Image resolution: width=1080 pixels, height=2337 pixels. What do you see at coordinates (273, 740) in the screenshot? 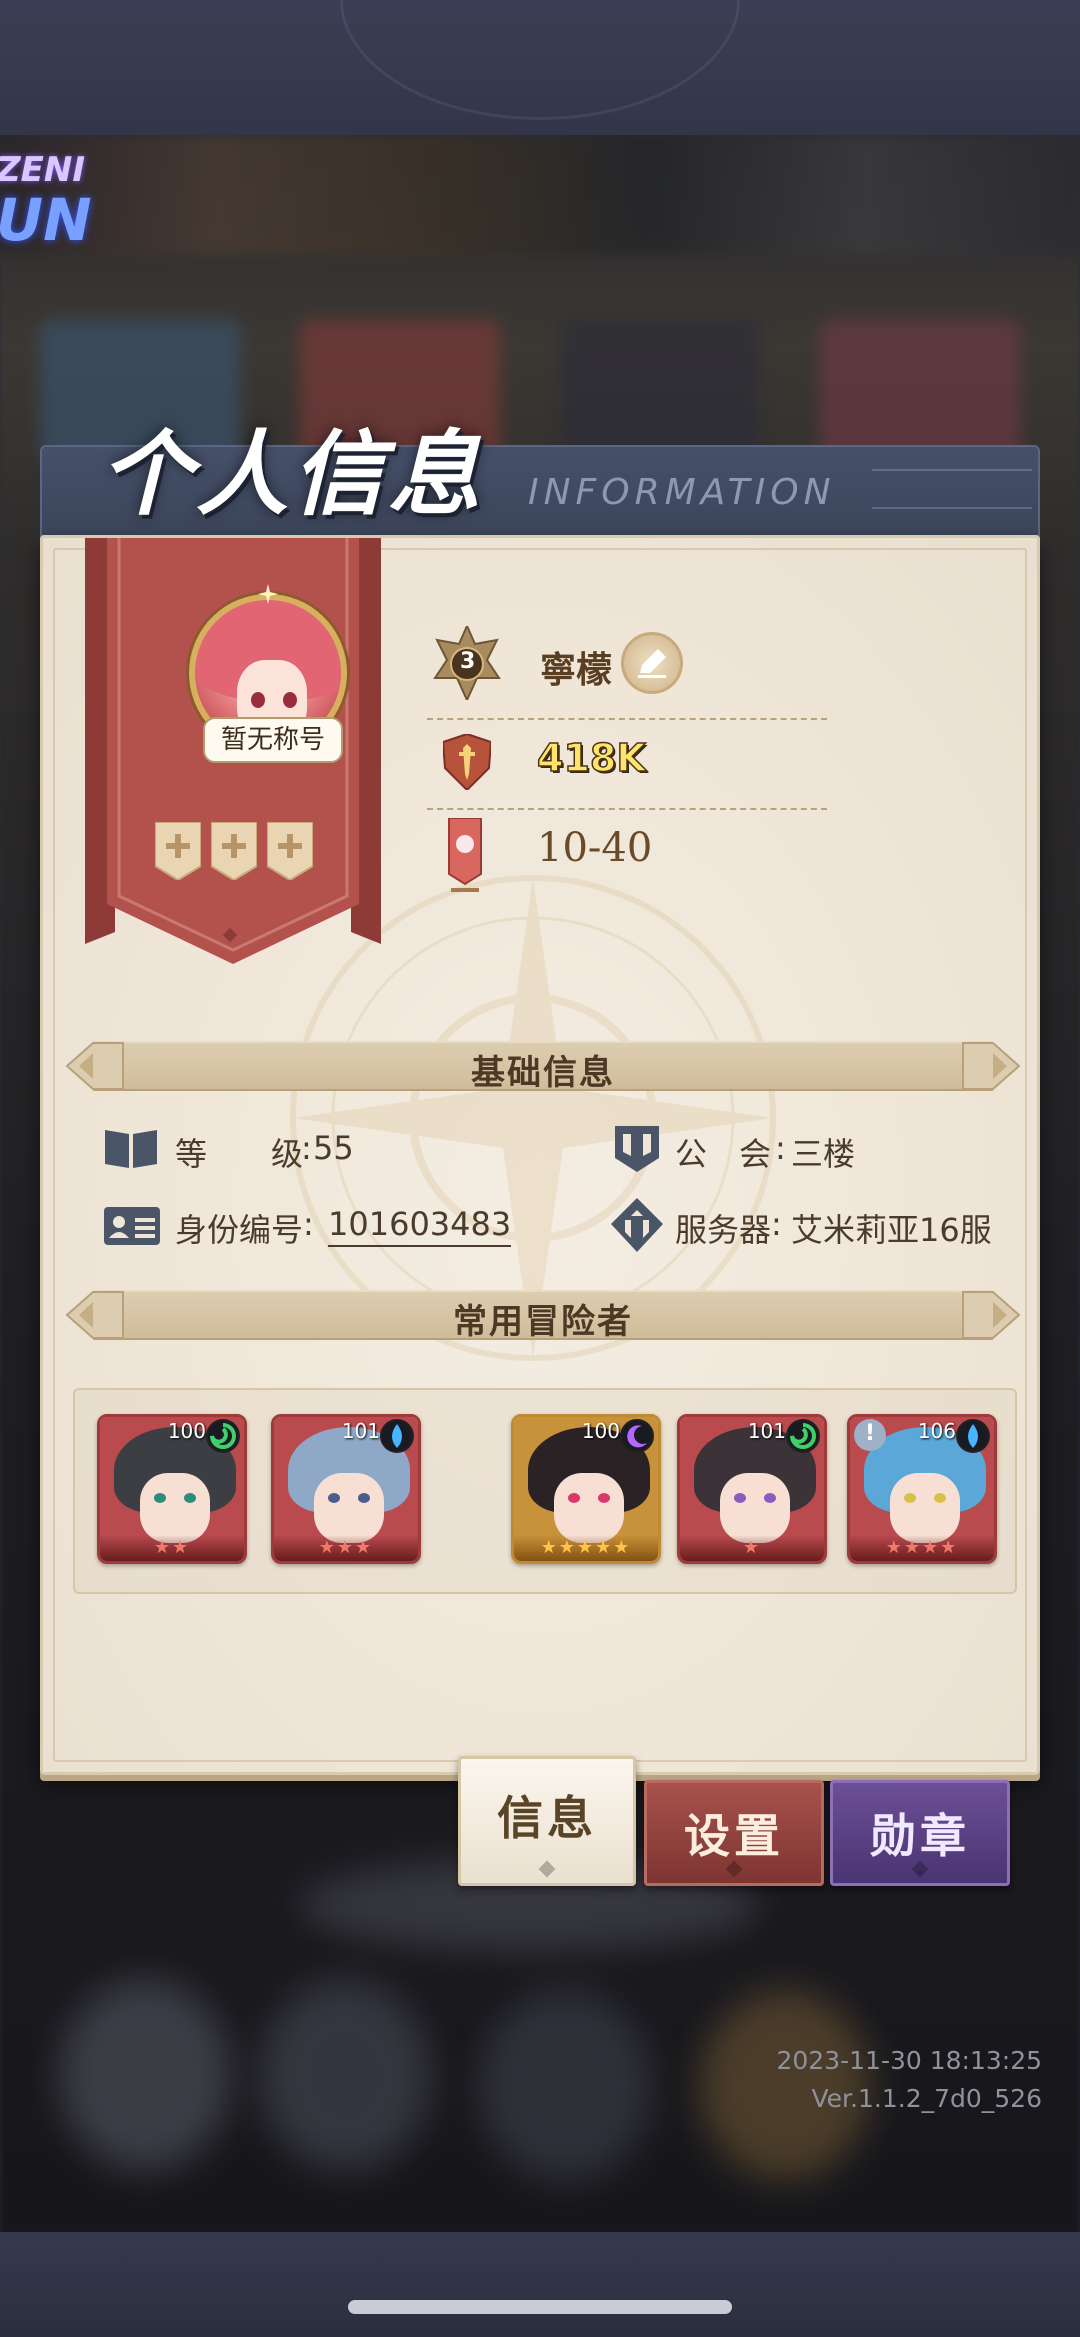
I see `player-title-badge: 暂无称号` at bounding box center [273, 740].